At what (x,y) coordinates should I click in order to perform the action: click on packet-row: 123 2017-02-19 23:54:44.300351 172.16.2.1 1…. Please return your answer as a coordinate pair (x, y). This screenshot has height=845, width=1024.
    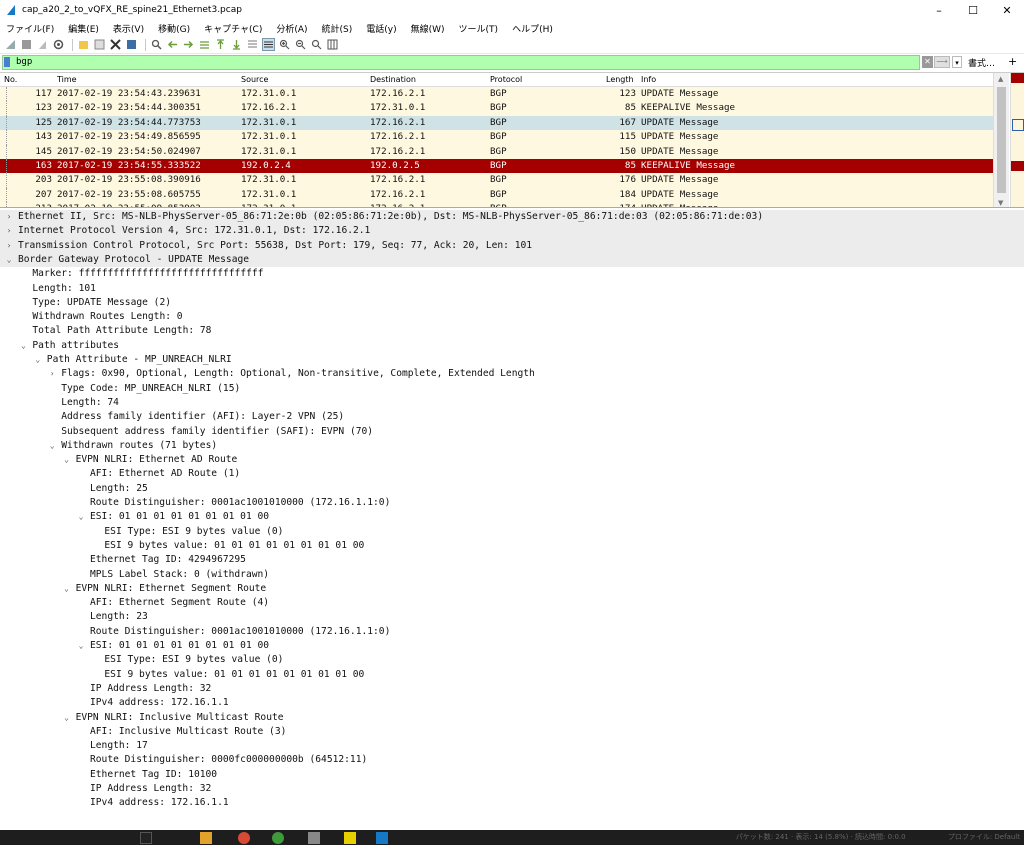
    Looking at the image, I should click on (496, 108).